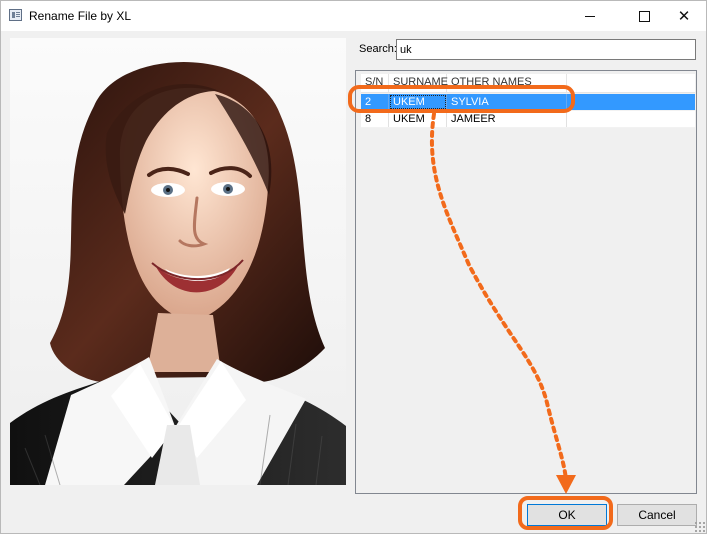 This screenshot has width=707, height=534. I want to click on table-row-selected: 2 UKEM SYLVIA, so click(528, 102).